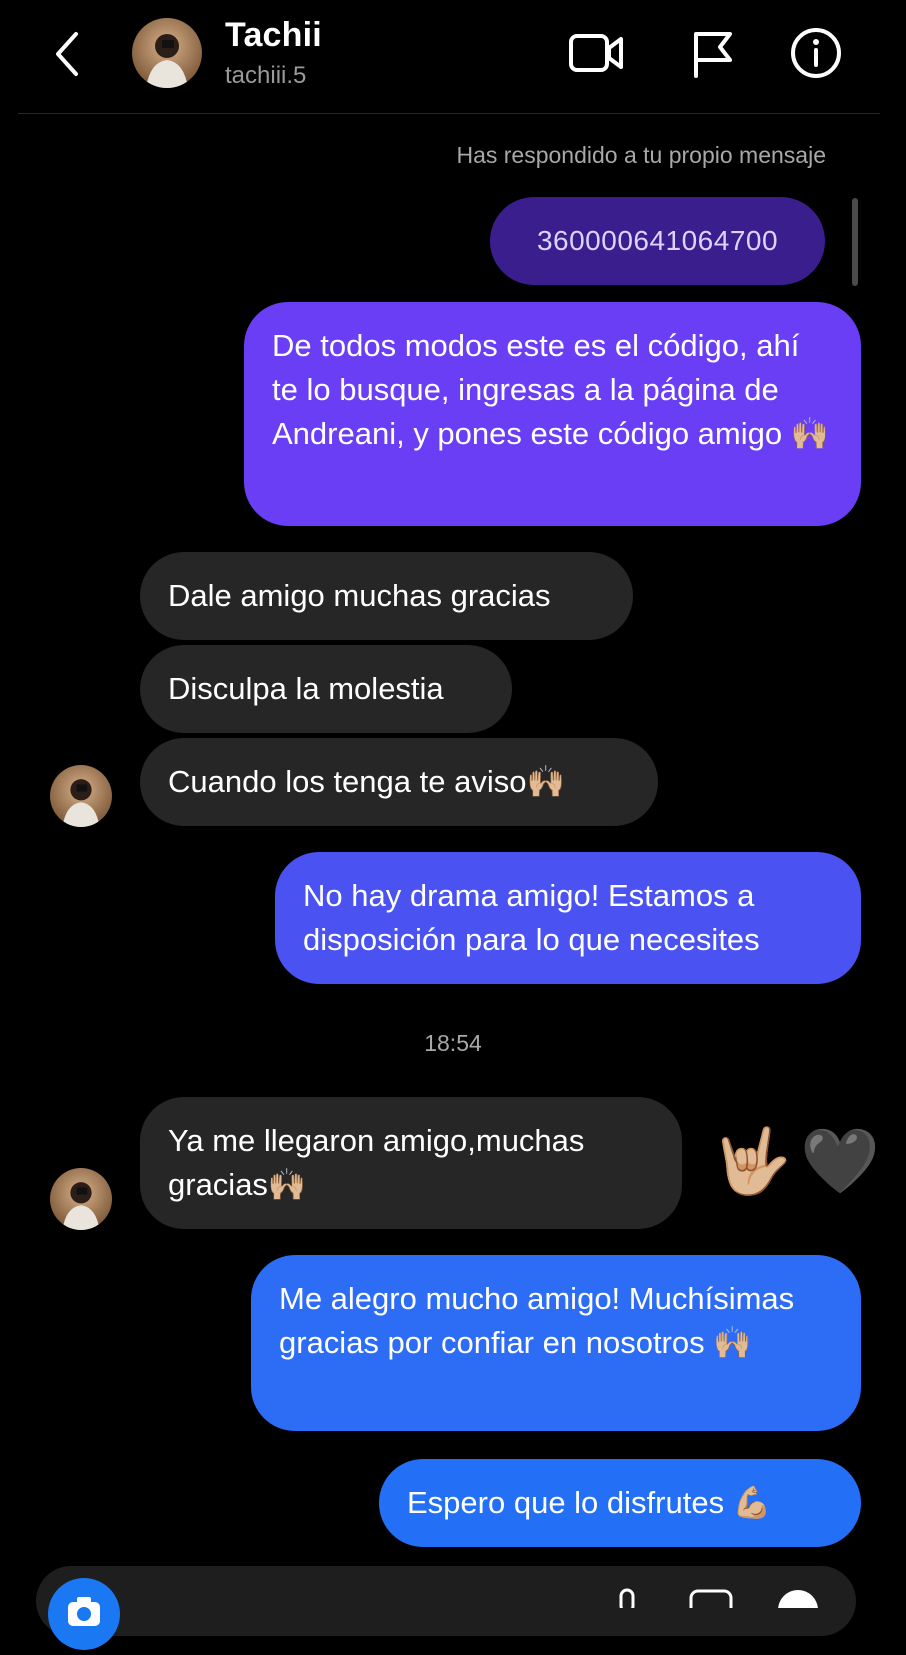 The width and height of the screenshot is (906, 1655). Describe the element at coordinates (411, 1163) in the screenshot. I see `message-bubble-incoming: Ya me llegaron amigo,muchas gracias🙌🏼` at that location.